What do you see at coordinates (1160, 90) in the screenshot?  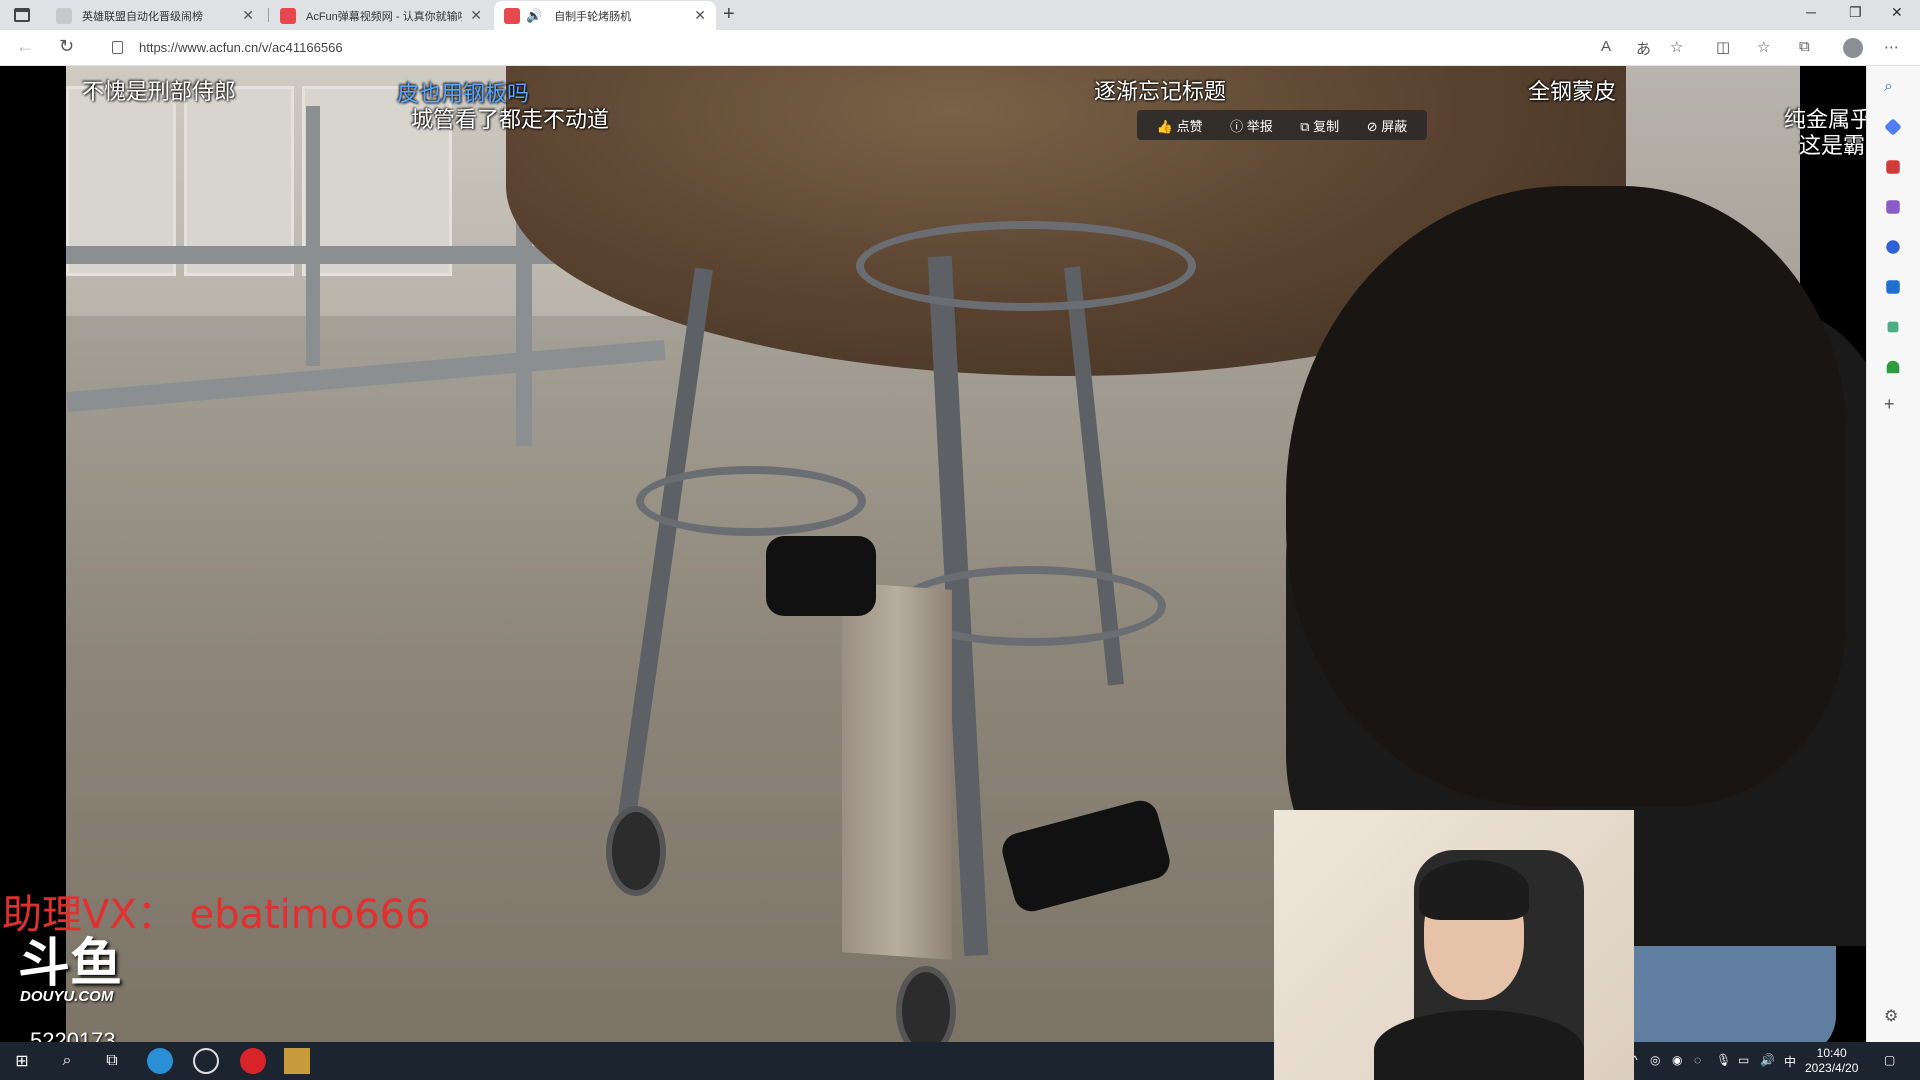 I see `danmaku-comment: 逐渐忘记标题` at bounding box center [1160, 90].